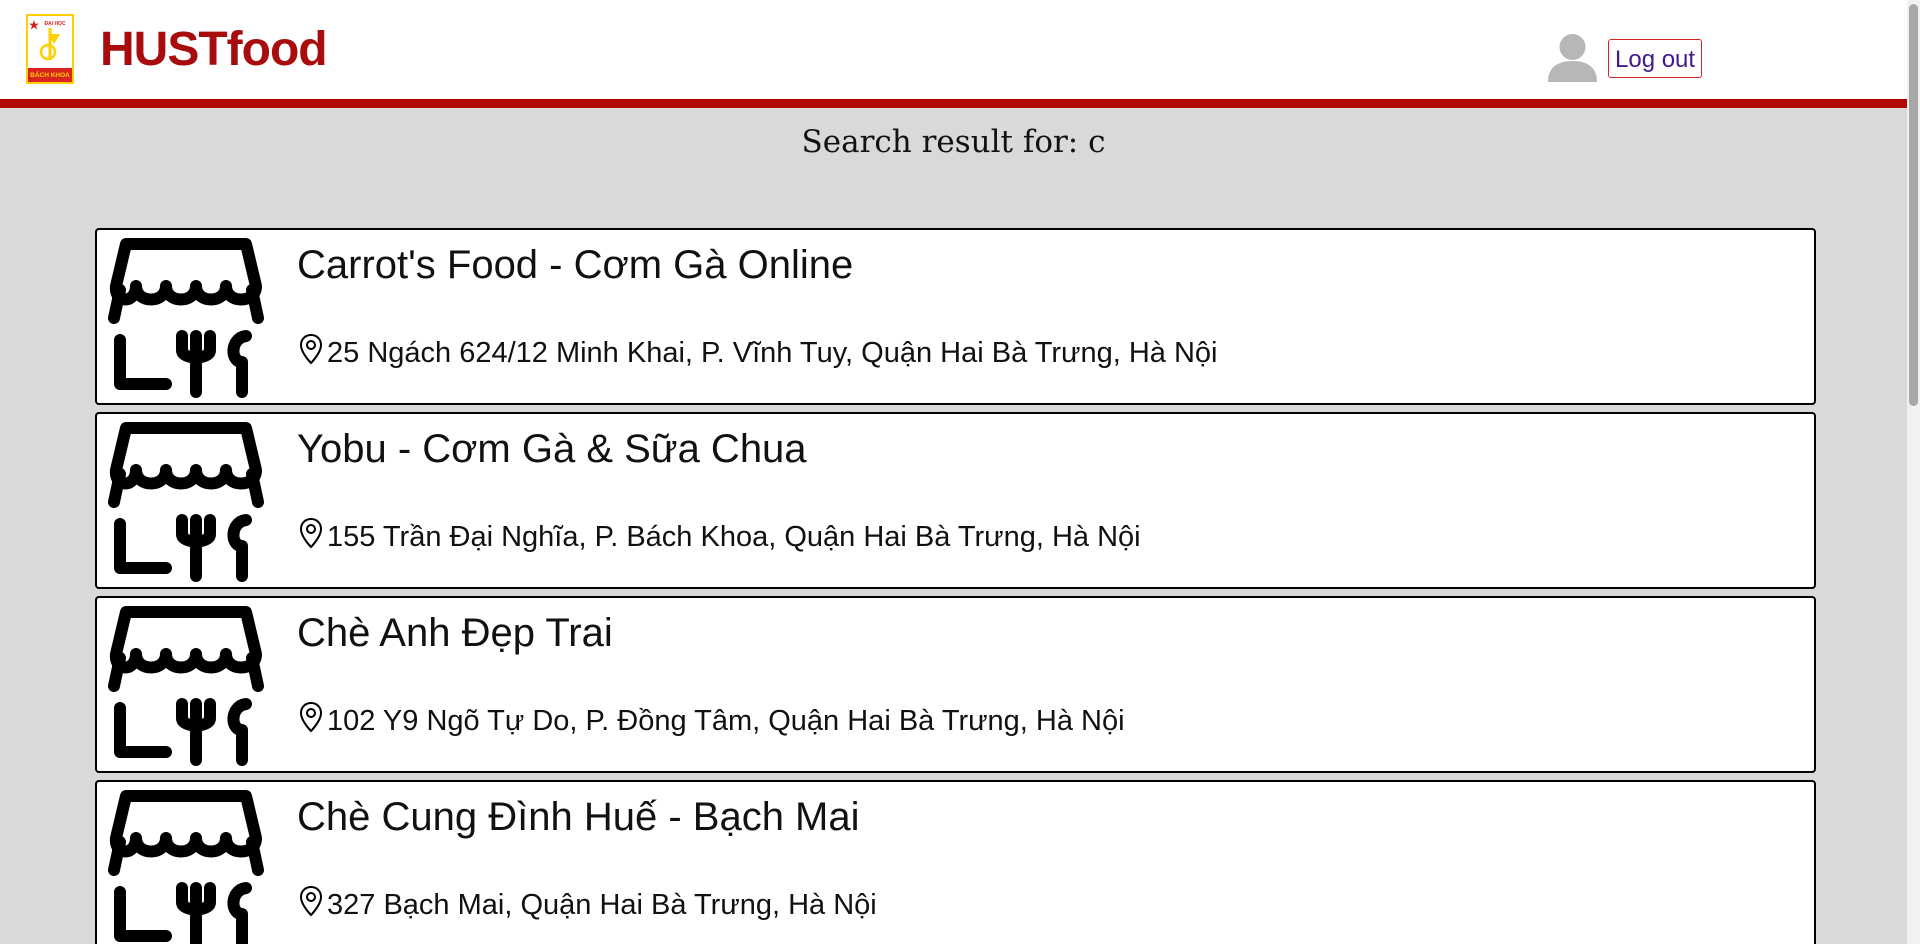 This screenshot has height=944, width=1920. What do you see at coordinates (50, 49) in the screenshot?
I see `bach-khoa-logo-icon: ĐẠI HỌC BÁCH KHOA` at bounding box center [50, 49].